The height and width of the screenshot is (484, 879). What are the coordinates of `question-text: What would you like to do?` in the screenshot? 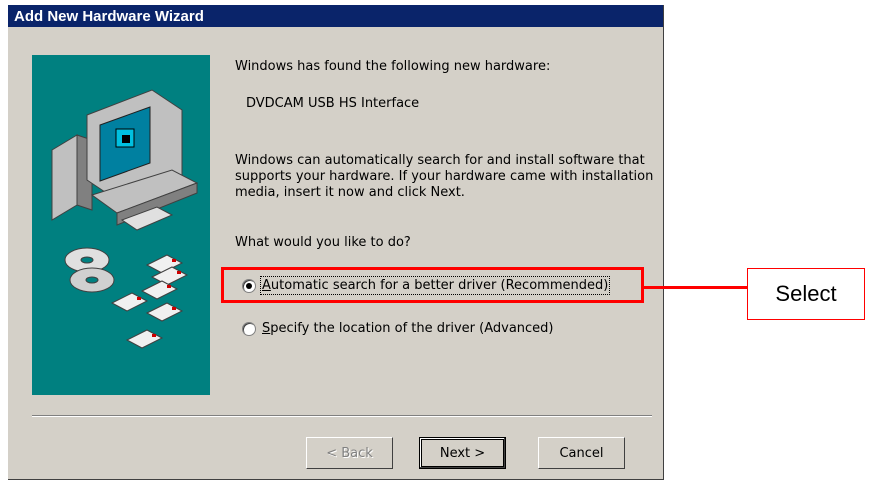 It's located at (323, 242).